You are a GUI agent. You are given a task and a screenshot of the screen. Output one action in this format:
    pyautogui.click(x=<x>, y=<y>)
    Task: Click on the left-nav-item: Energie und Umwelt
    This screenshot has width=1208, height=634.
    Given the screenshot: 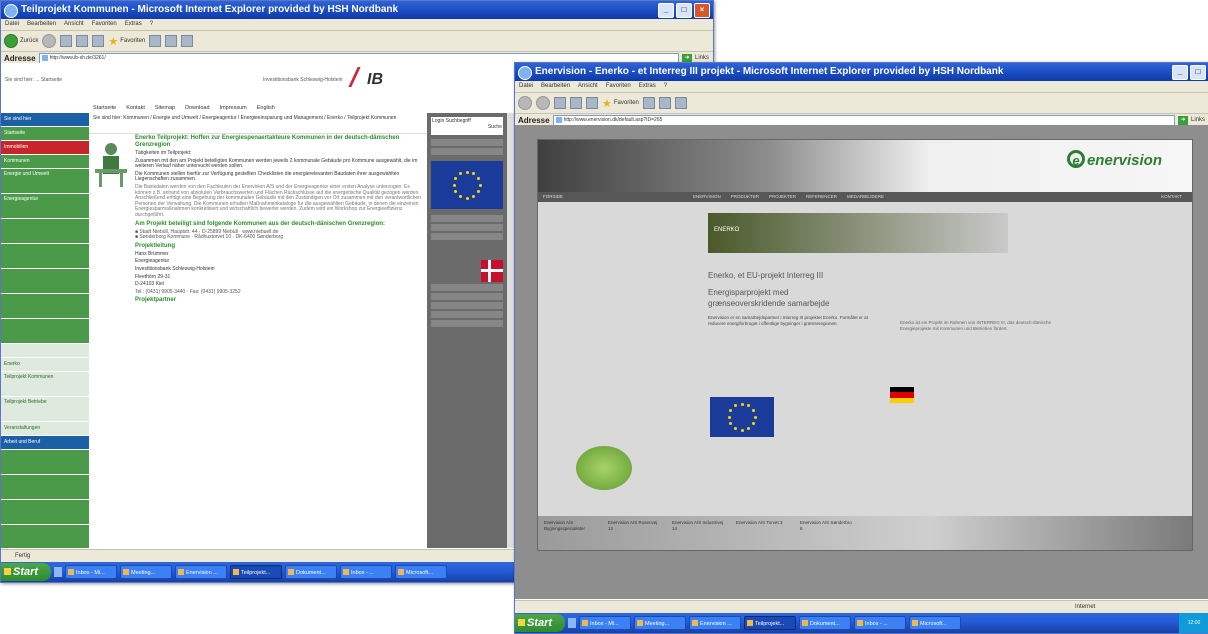 What is the action you would take?
    pyautogui.click(x=45, y=181)
    